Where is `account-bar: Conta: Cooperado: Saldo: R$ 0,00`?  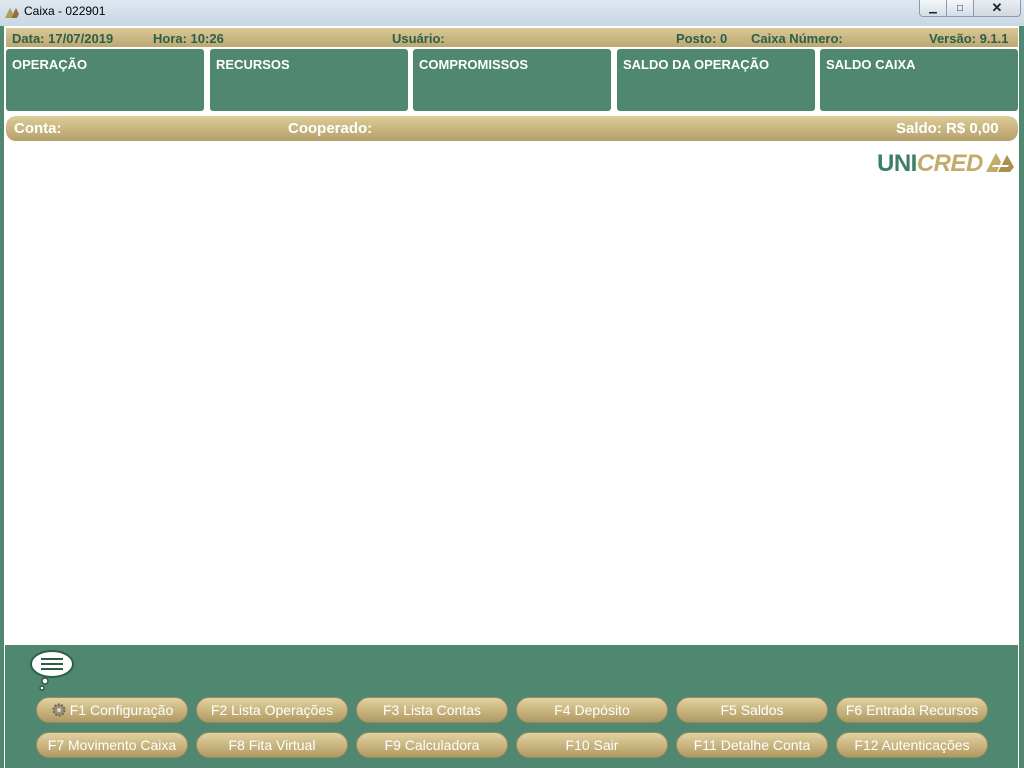 account-bar: Conta: Cooperado: Saldo: R$ 0,00 is located at coordinates (512, 128).